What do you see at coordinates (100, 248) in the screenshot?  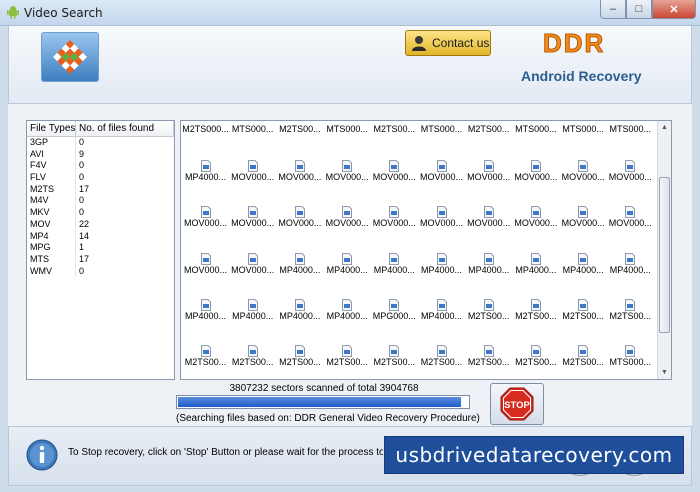 I see `file-type-row: MPG 1` at bounding box center [100, 248].